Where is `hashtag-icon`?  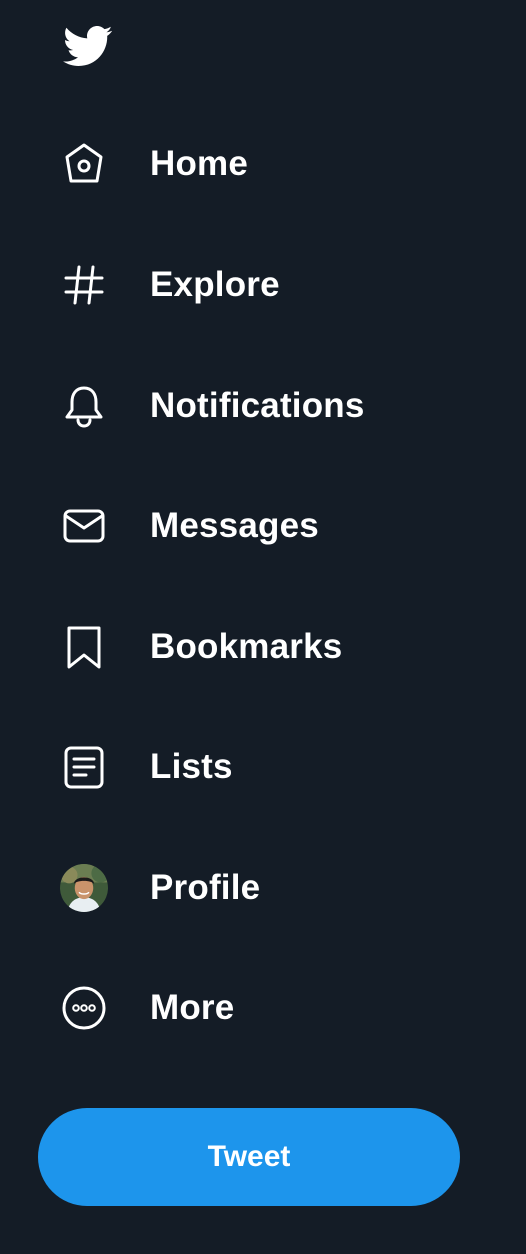 hashtag-icon is located at coordinates (84, 285).